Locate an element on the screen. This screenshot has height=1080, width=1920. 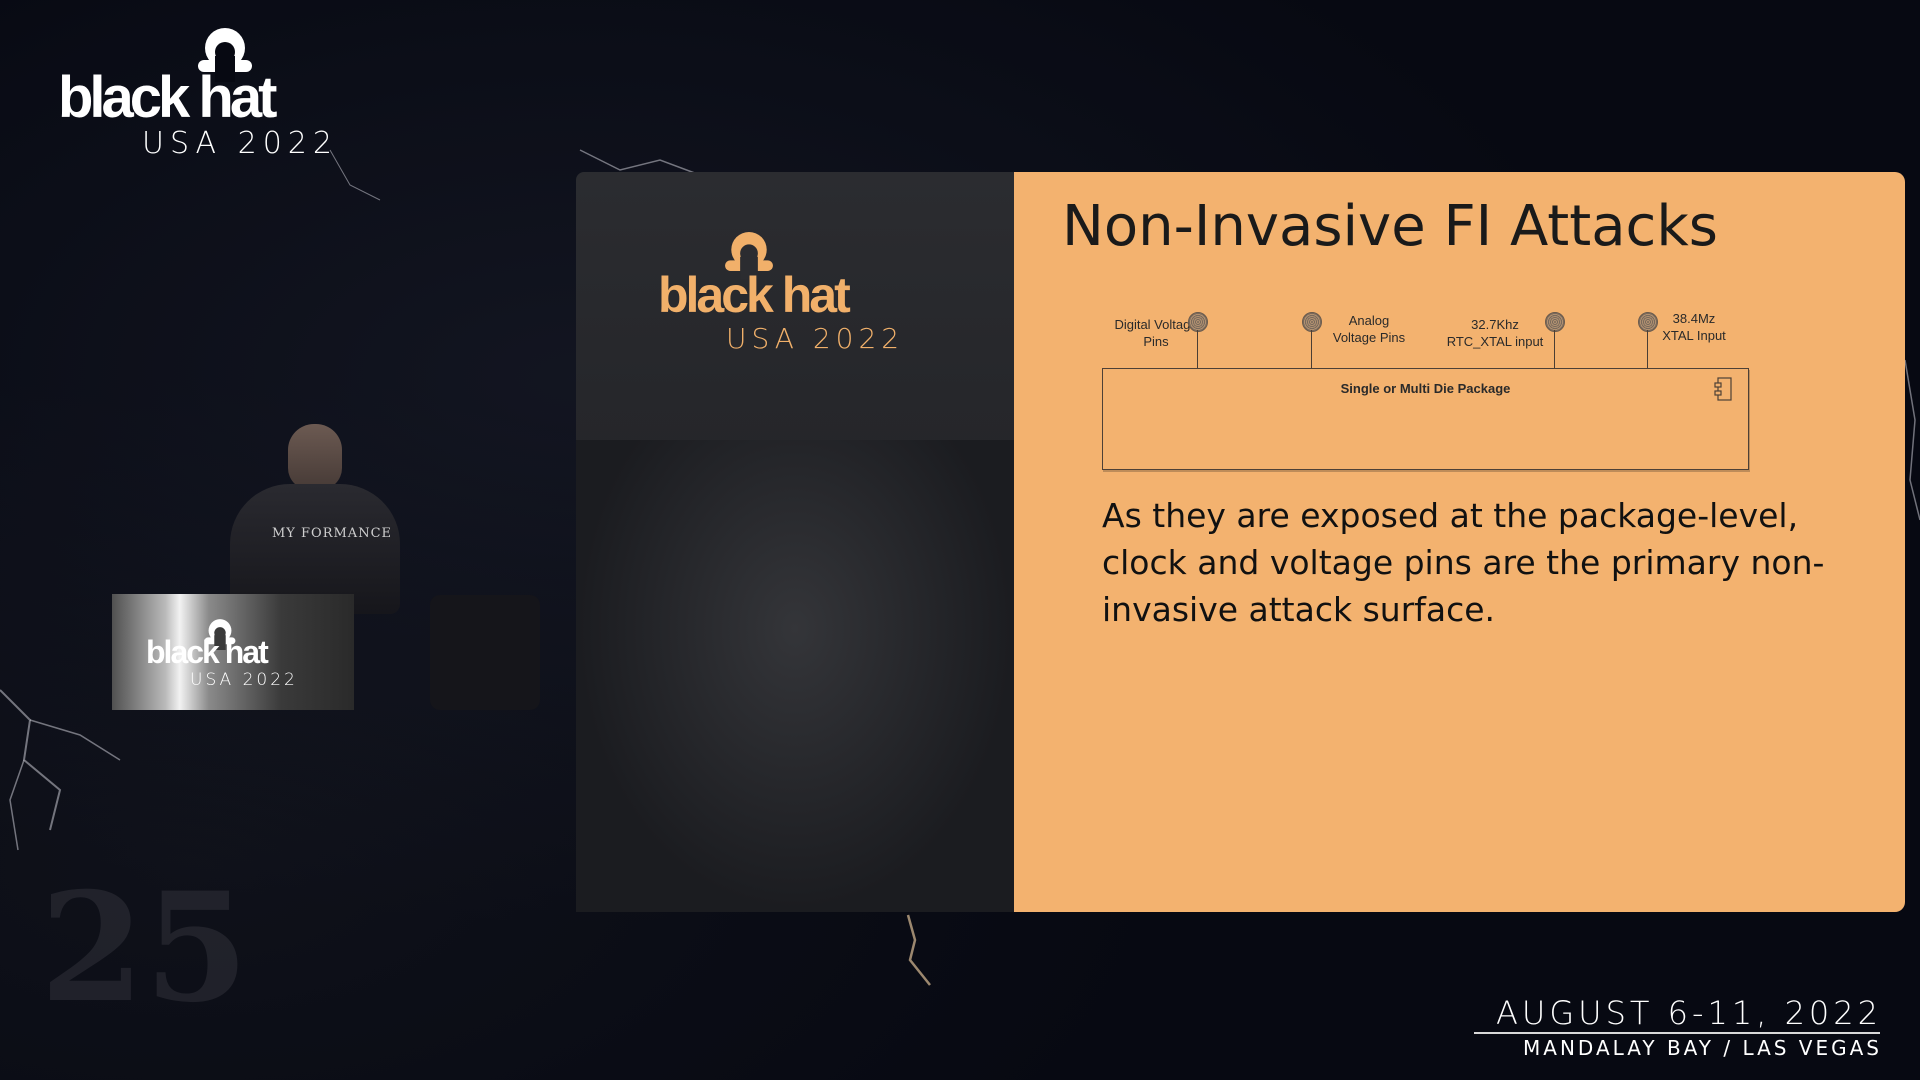
chair is located at coordinates (485, 652).